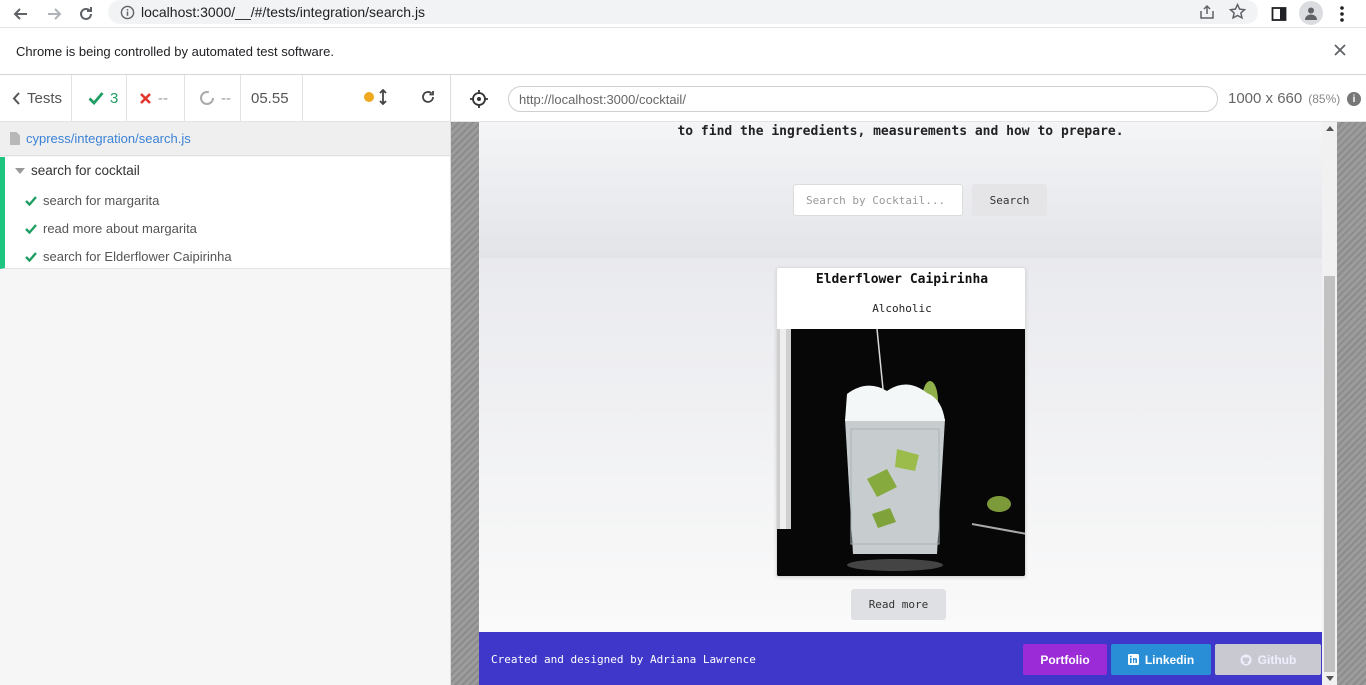  What do you see at coordinates (45, 98) in the screenshot?
I see `tests-label: Tests` at bounding box center [45, 98].